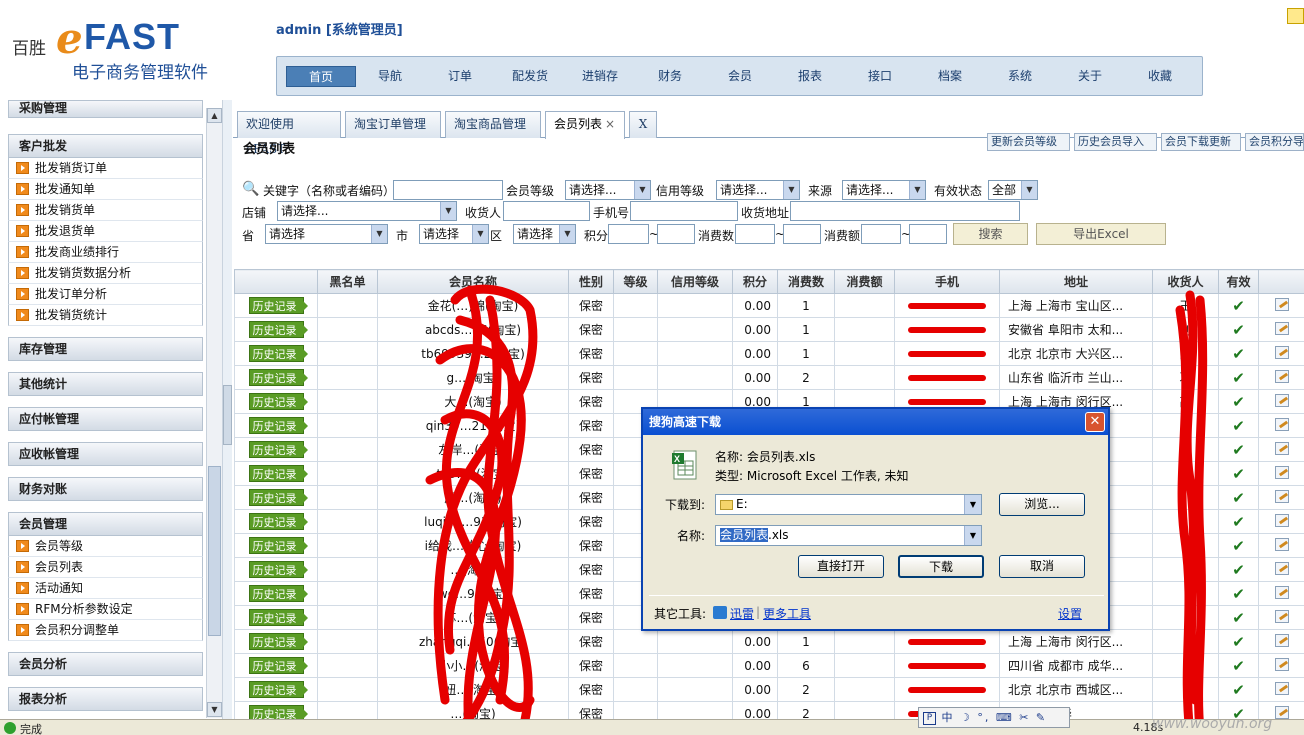 This screenshot has height=735, width=1304. What do you see at coordinates (105, 524) in the screenshot?
I see `sidebar-group-member: 会员管理` at bounding box center [105, 524].